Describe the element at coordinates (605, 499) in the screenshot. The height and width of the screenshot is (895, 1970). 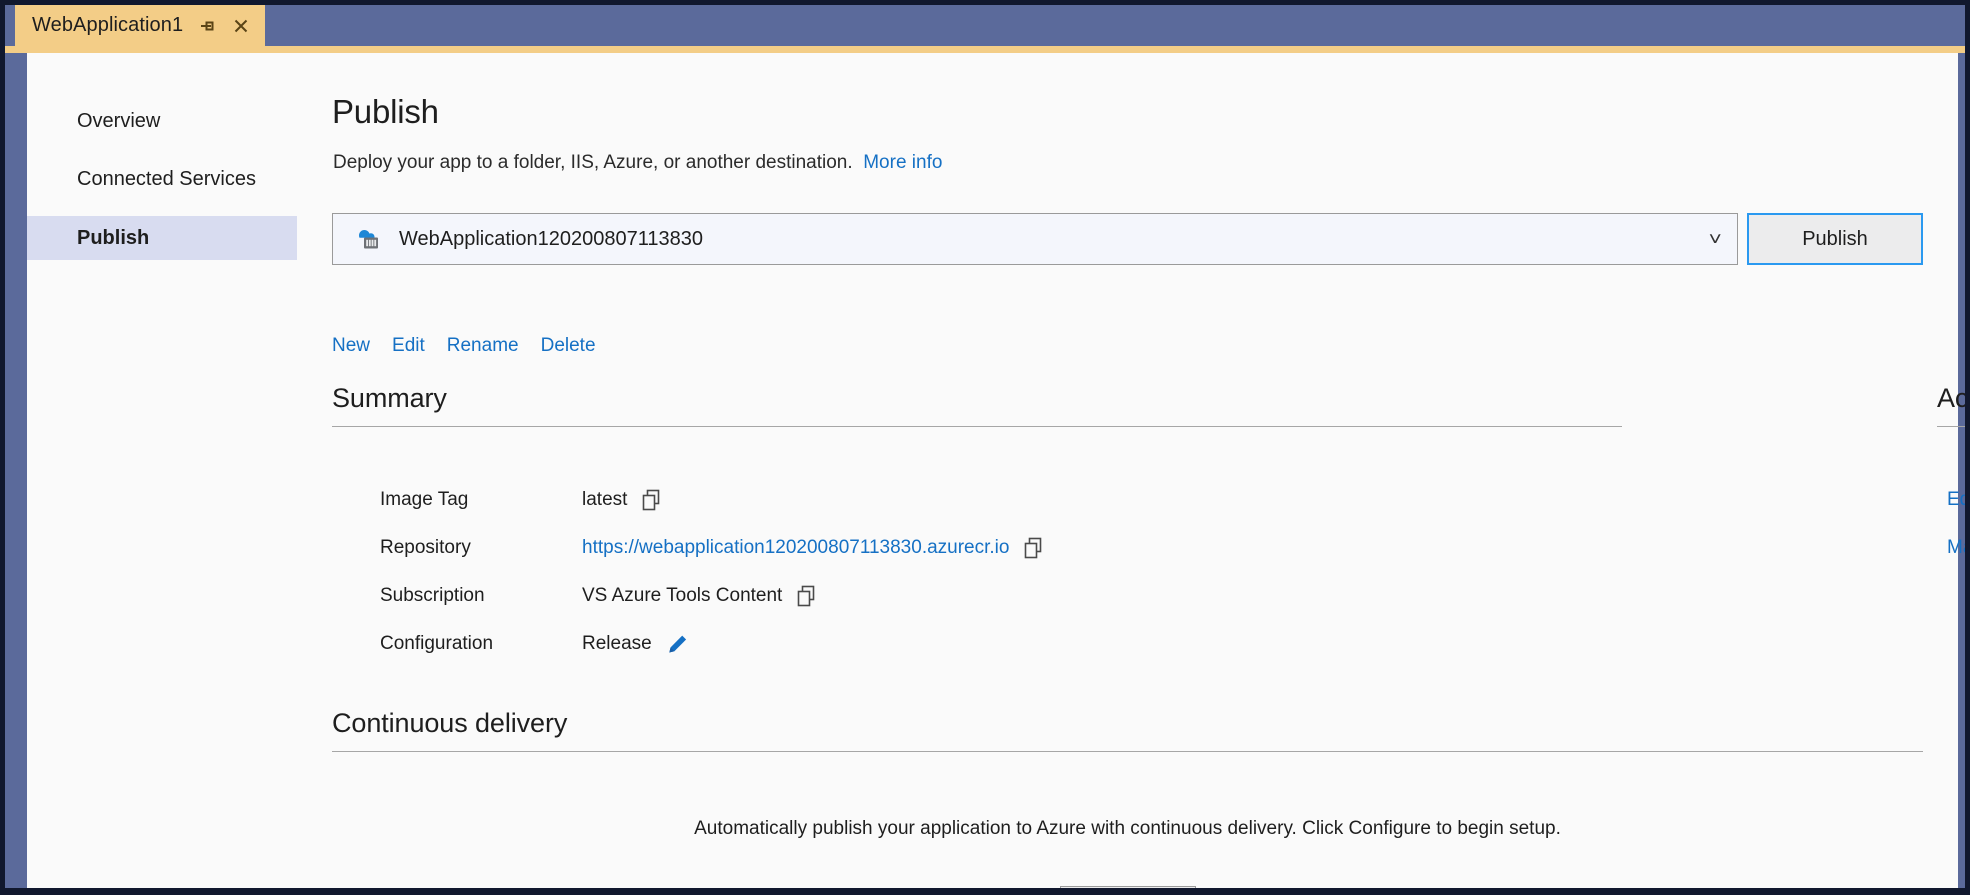
I see `image-tag-value: latest` at that location.